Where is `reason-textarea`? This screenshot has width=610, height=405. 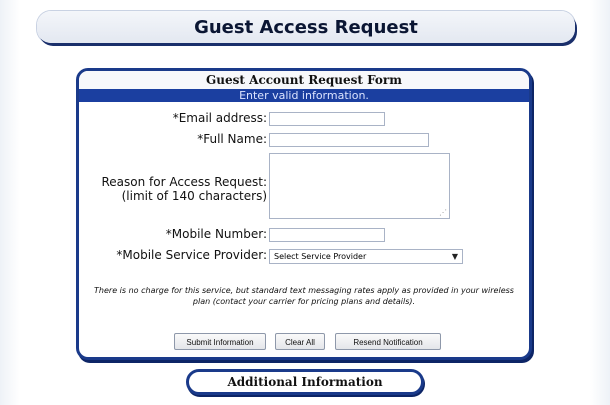
reason-textarea is located at coordinates (359, 186).